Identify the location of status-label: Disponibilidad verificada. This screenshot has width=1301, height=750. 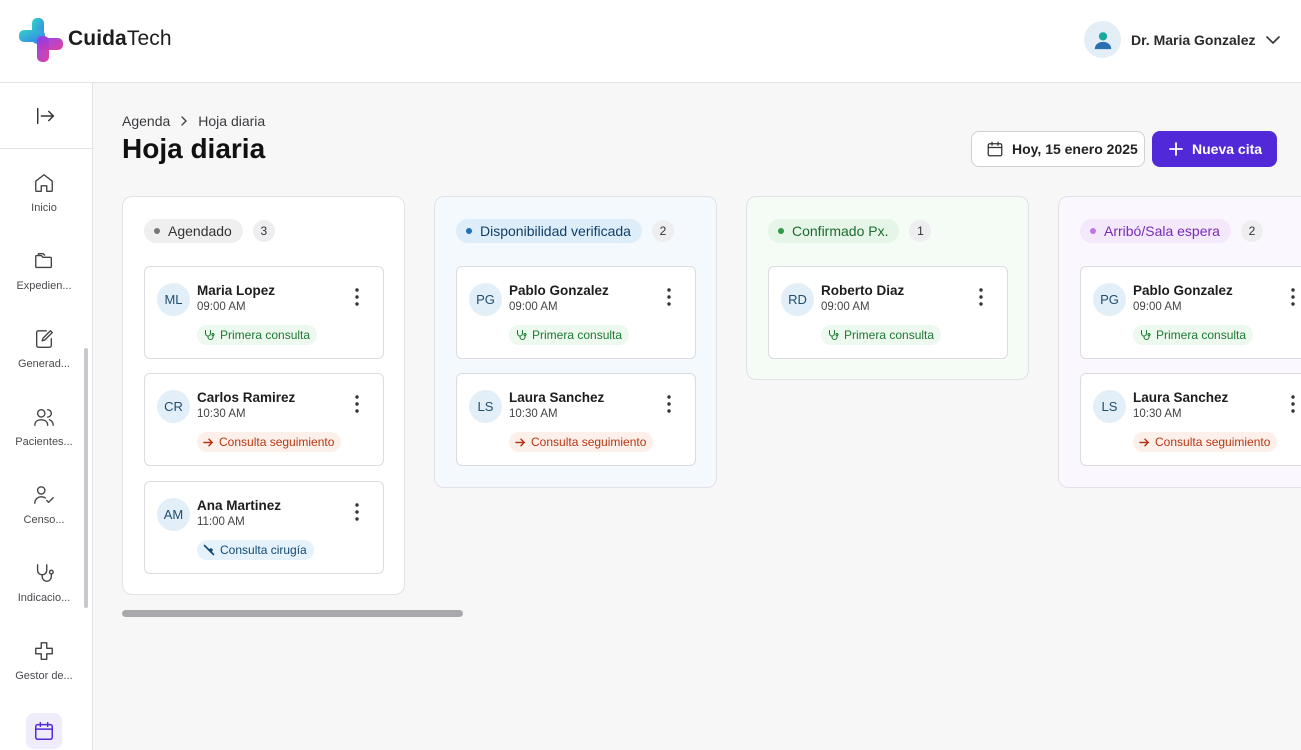
(555, 231).